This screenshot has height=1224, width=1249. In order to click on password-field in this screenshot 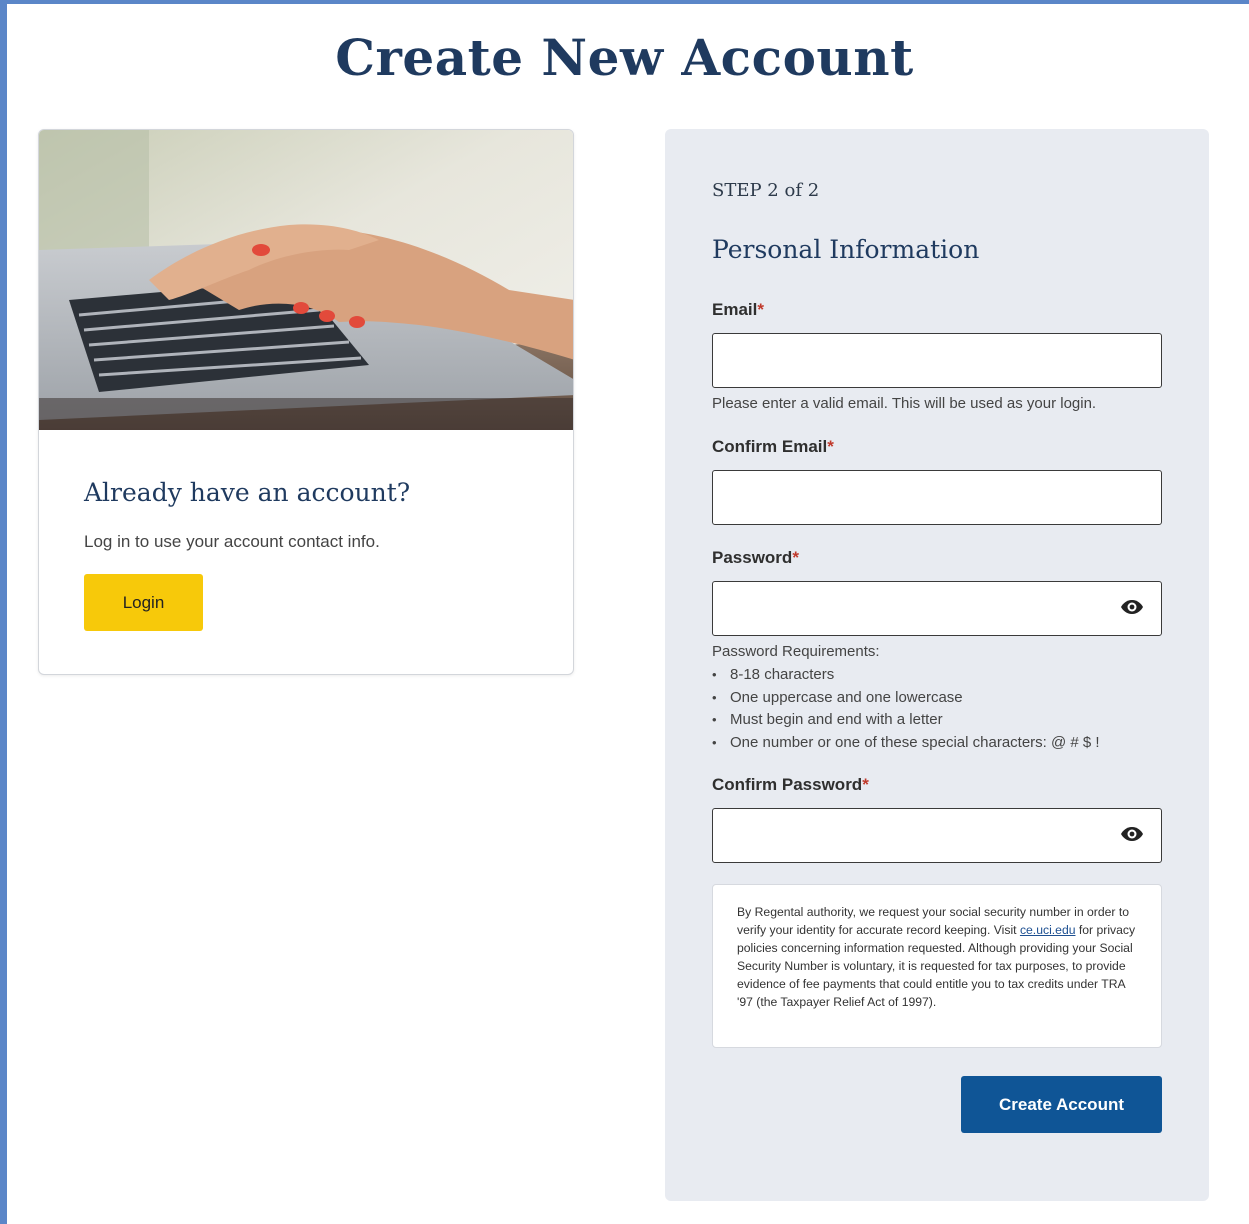, I will do `click(937, 608)`.